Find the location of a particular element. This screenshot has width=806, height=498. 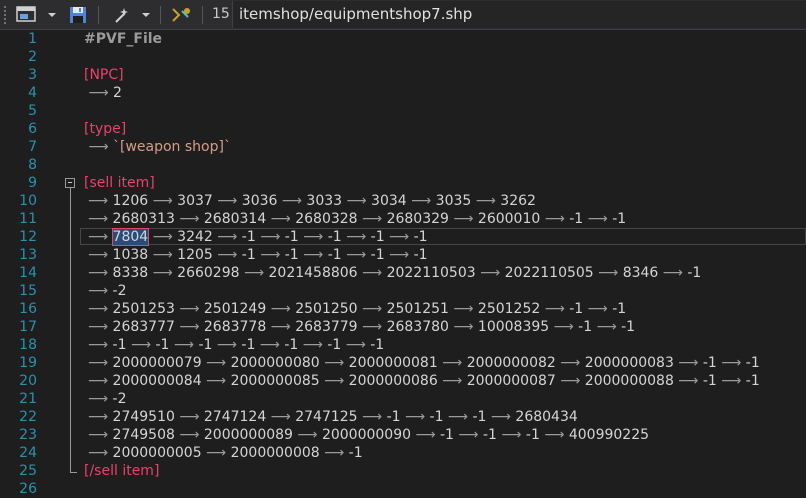

code-line: 18 ⟶ -1 ⟶ -1 ⟶ -1 ⟶ -1 ⟶ -1 ⟶ -1 ⟶ -1 is located at coordinates (403, 345).